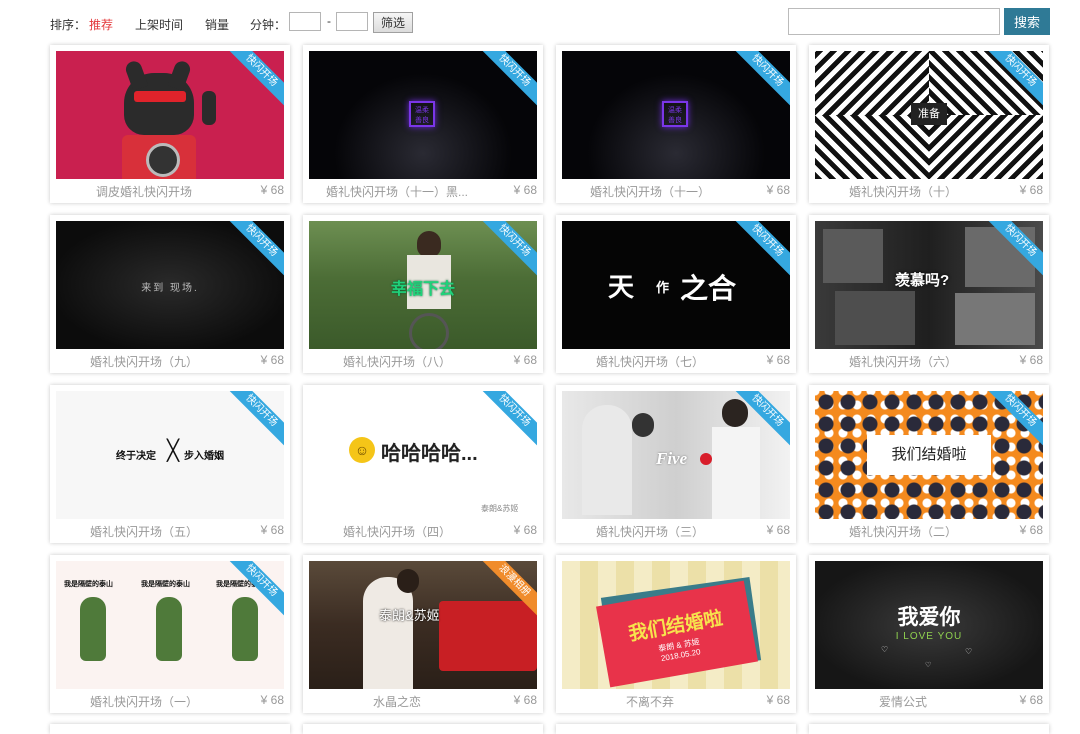 The image size is (1080, 734). What do you see at coordinates (393, 22) in the screenshot?
I see `filter-button: 筛选` at bounding box center [393, 22].